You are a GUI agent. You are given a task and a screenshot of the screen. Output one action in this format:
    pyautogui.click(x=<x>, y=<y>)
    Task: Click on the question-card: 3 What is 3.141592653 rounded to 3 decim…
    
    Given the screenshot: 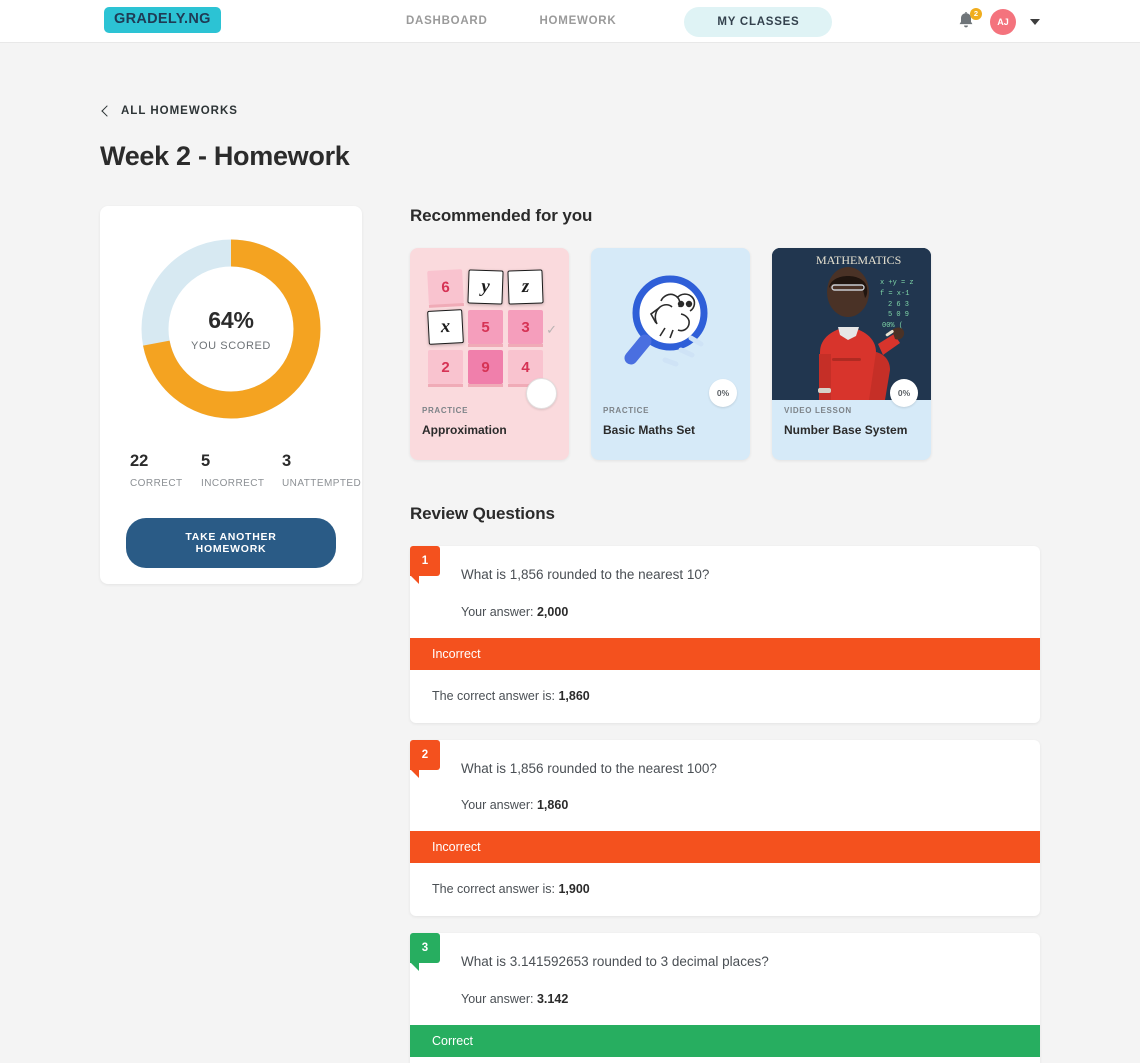 What is the action you would take?
    pyautogui.click(x=725, y=998)
    